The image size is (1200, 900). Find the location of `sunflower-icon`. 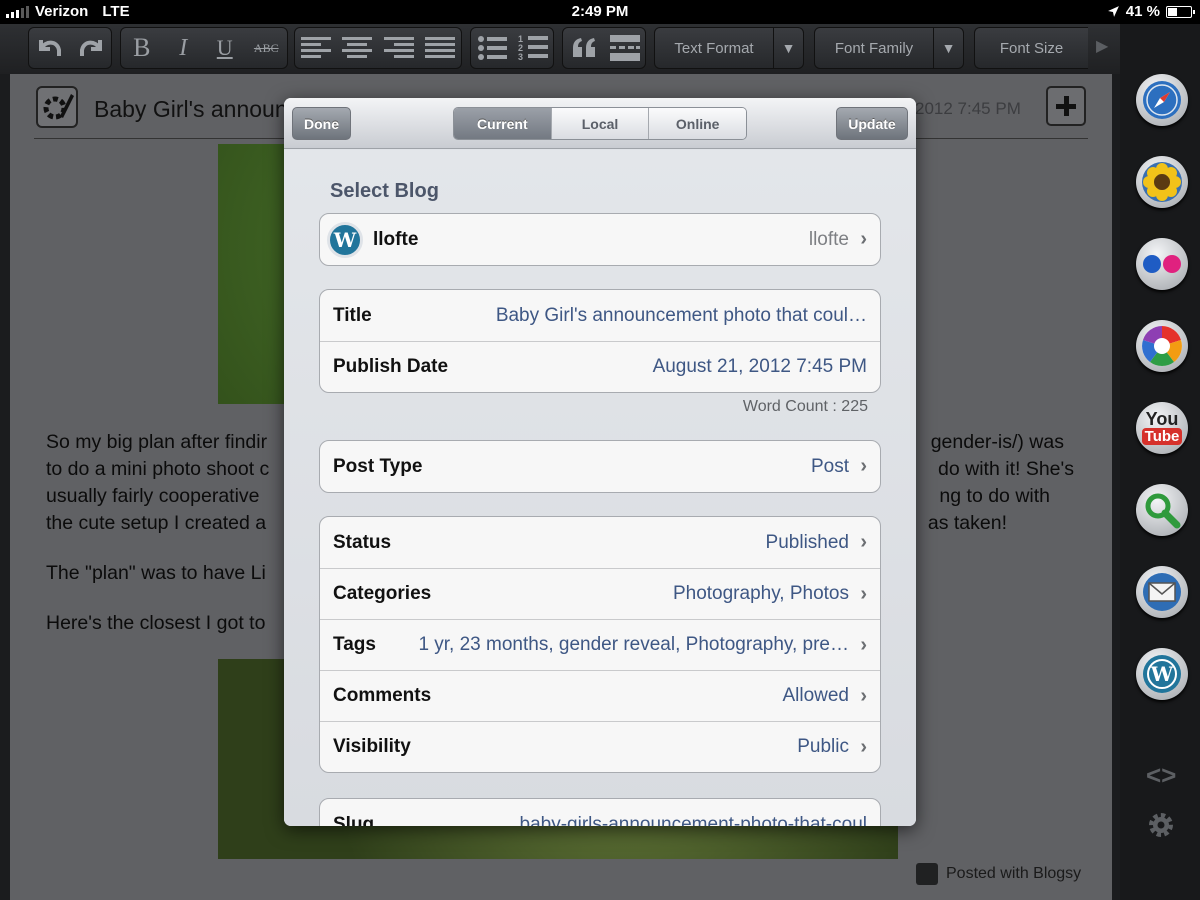

sunflower-icon is located at coordinates (1162, 182).